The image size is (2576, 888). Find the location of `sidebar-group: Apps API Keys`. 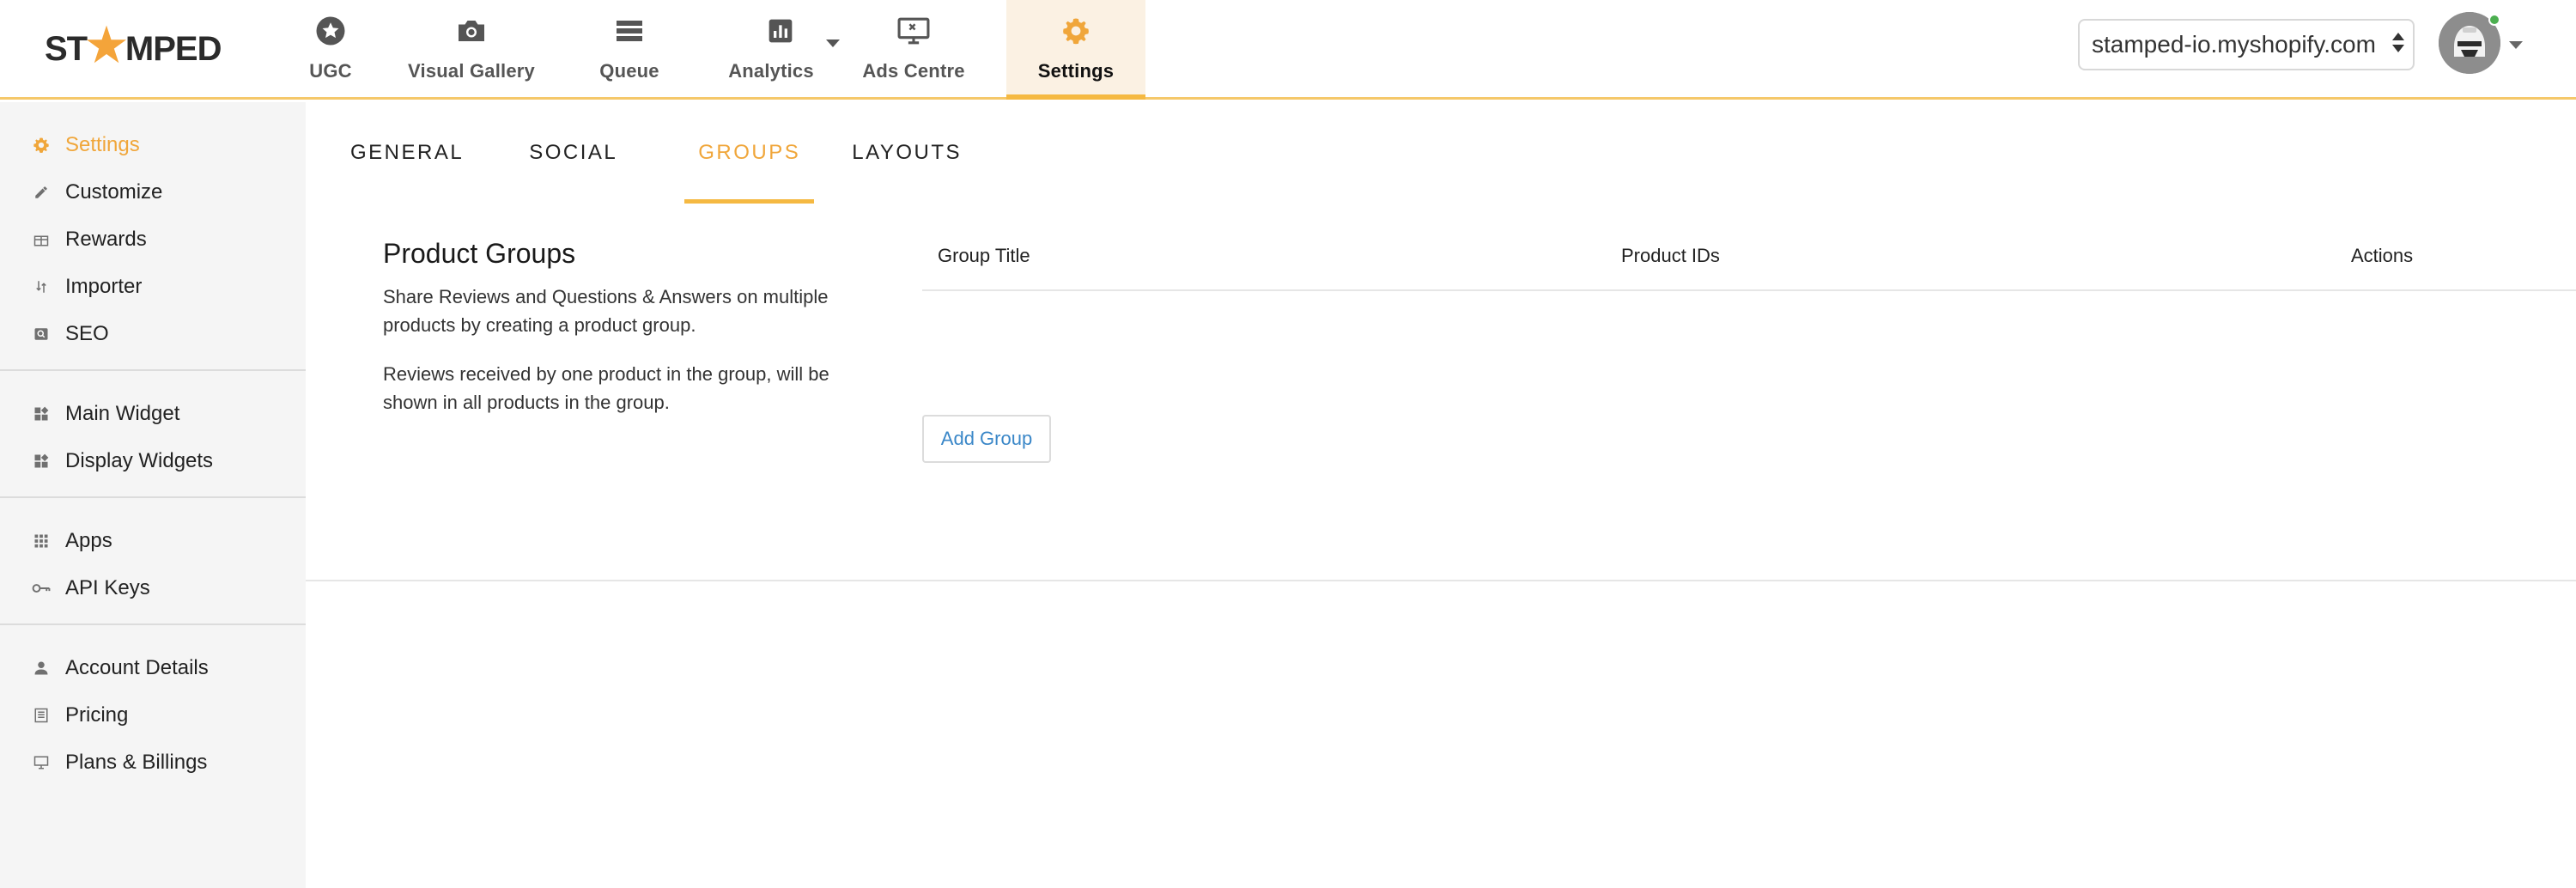

sidebar-group: Apps API Keys is located at coordinates (153, 561).